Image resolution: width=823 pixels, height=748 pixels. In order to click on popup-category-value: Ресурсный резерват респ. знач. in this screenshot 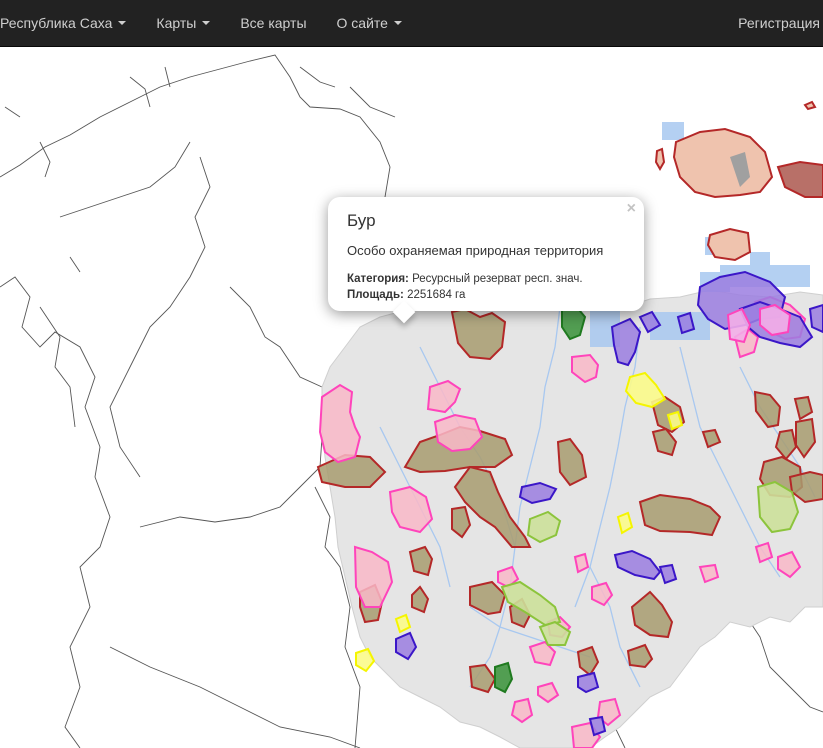, I will do `click(497, 279)`.